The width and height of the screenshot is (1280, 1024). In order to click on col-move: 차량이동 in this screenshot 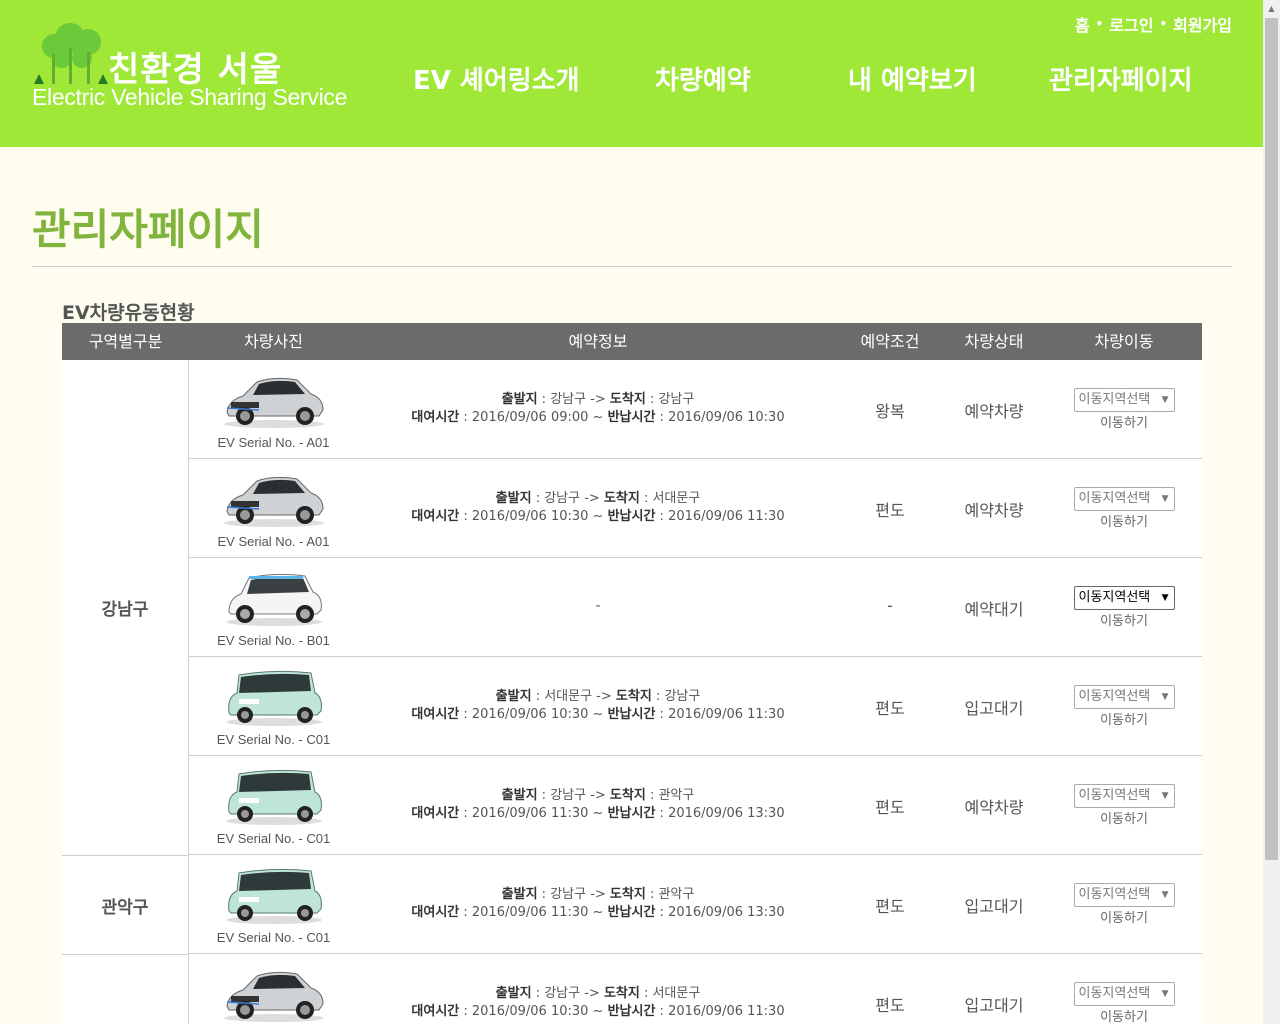, I will do `click(1124, 341)`.